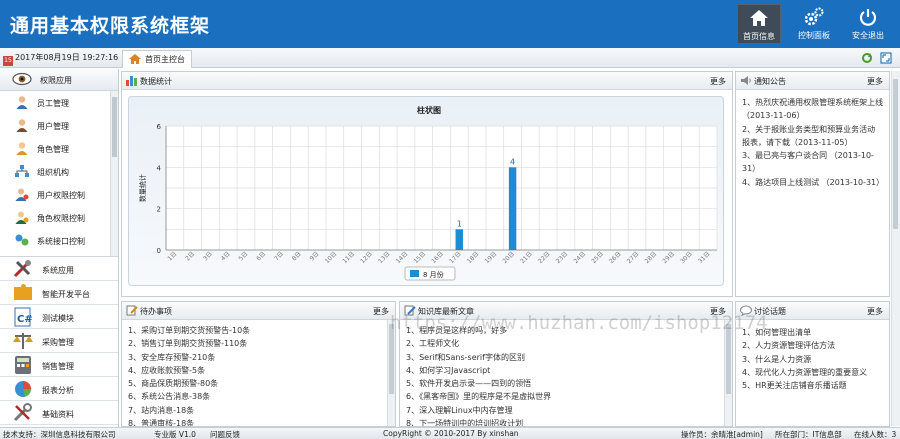 This screenshot has width=900, height=439. What do you see at coordinates (402, 257) in the screenshot?
I see `x-tick-label: 14日` at bounding box center [402, 257].